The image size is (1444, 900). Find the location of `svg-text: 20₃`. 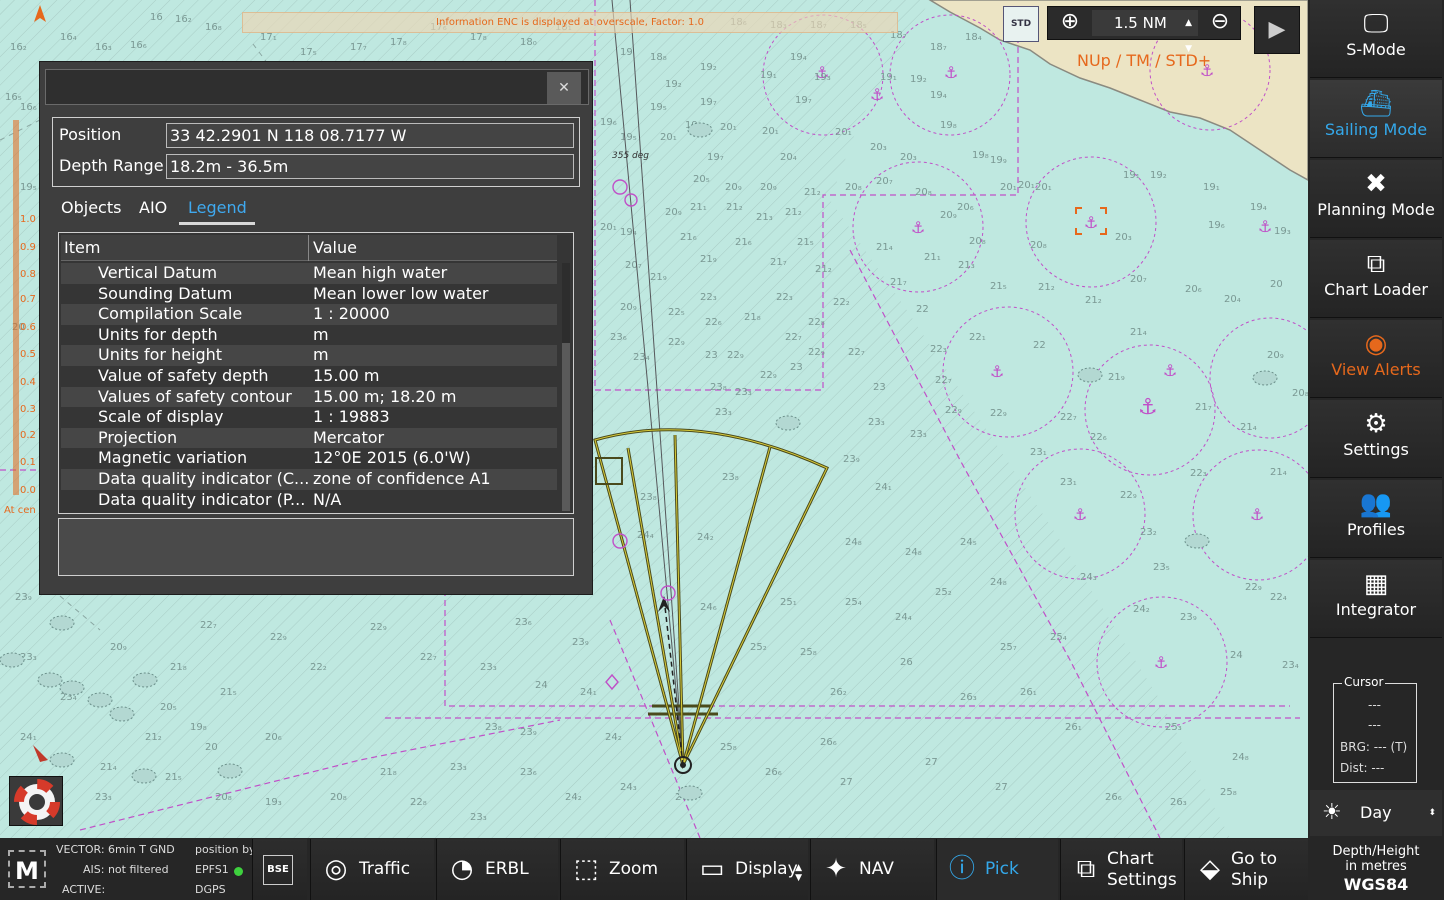

svg-text: 20₃ is located at coordinates (878, 147).